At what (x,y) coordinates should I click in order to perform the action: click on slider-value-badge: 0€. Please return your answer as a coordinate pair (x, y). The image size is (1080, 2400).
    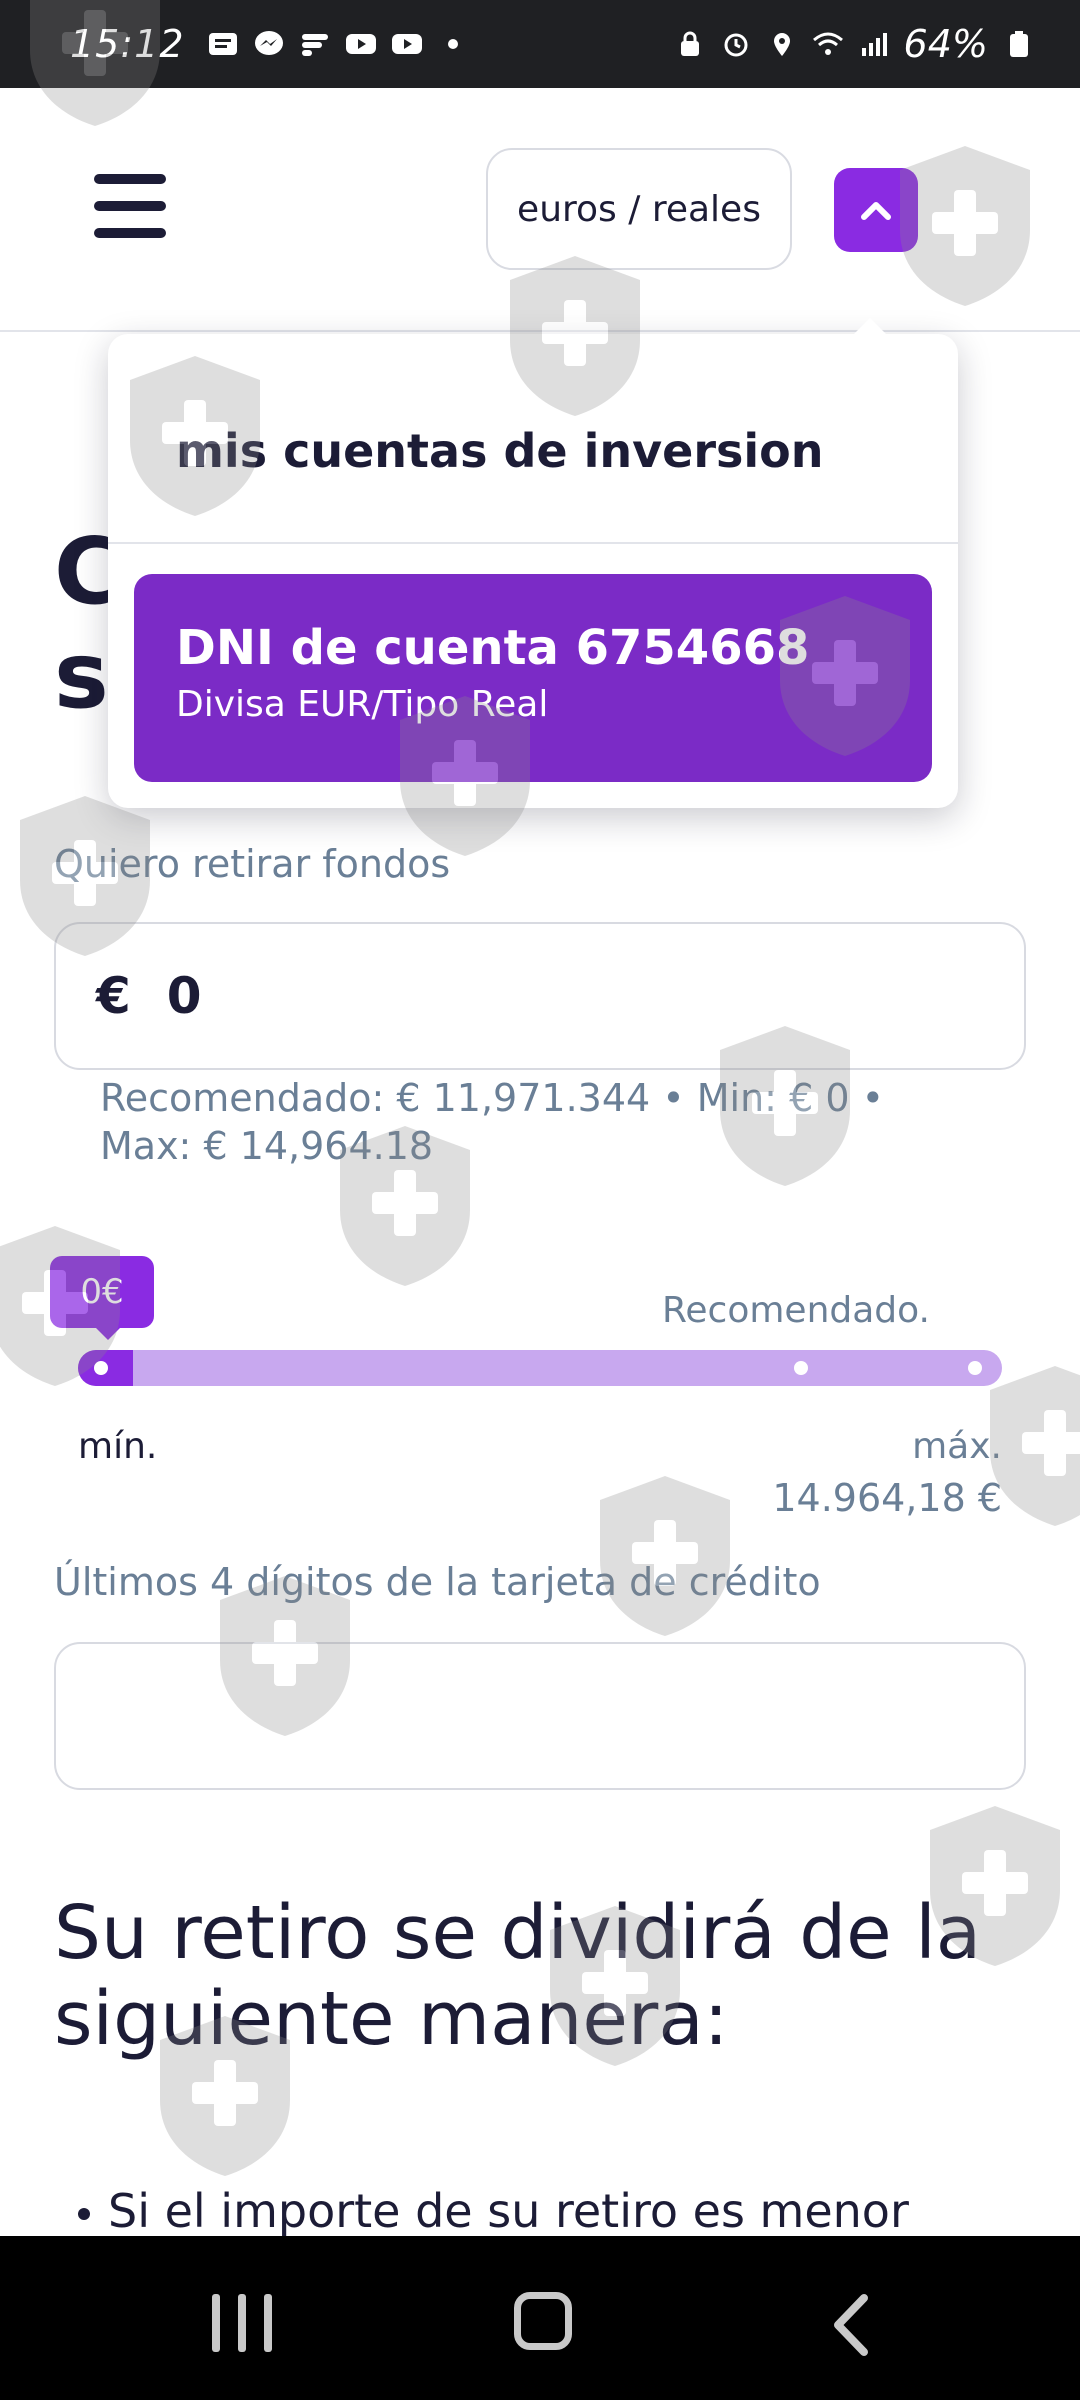
    Looking at the image, I should click on (102, 1298).